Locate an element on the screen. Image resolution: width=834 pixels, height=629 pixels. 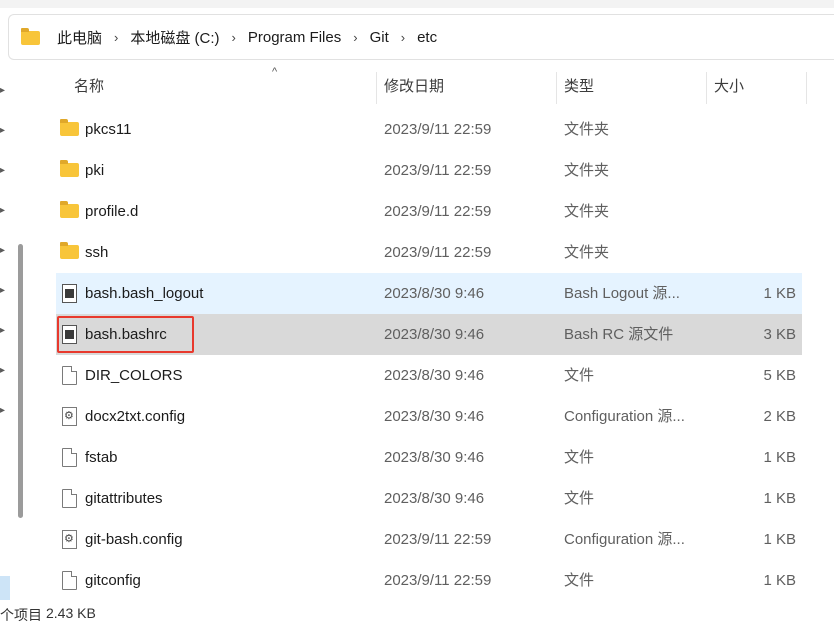
annotation-highlight-box is located at coordinates (125, 334).